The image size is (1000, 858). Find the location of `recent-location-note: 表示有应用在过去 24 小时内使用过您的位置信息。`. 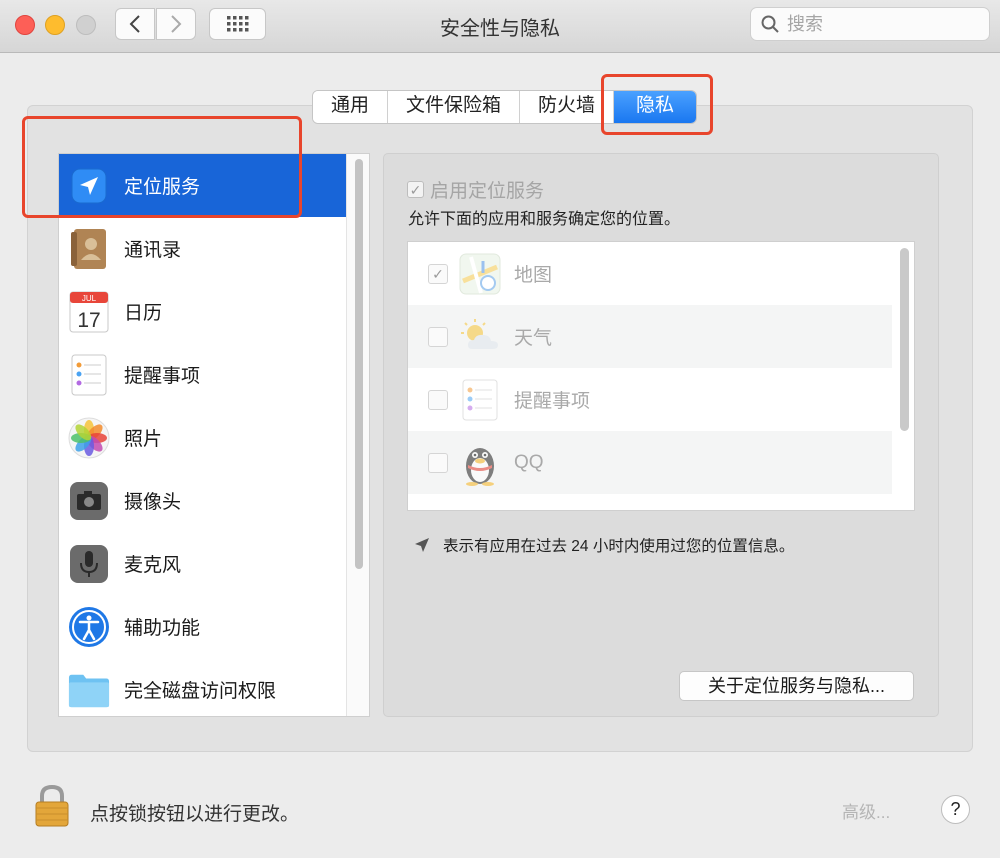

recent-location-note: 表示有应用在过去 24 小时内使用过您的位置信息。 is located at coordinates (603, 545).